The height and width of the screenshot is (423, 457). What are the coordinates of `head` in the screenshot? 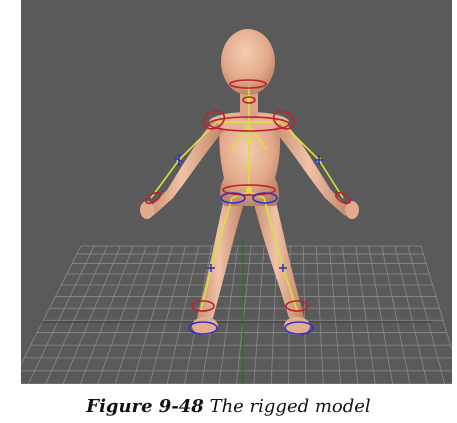 It's located at (248, 62).